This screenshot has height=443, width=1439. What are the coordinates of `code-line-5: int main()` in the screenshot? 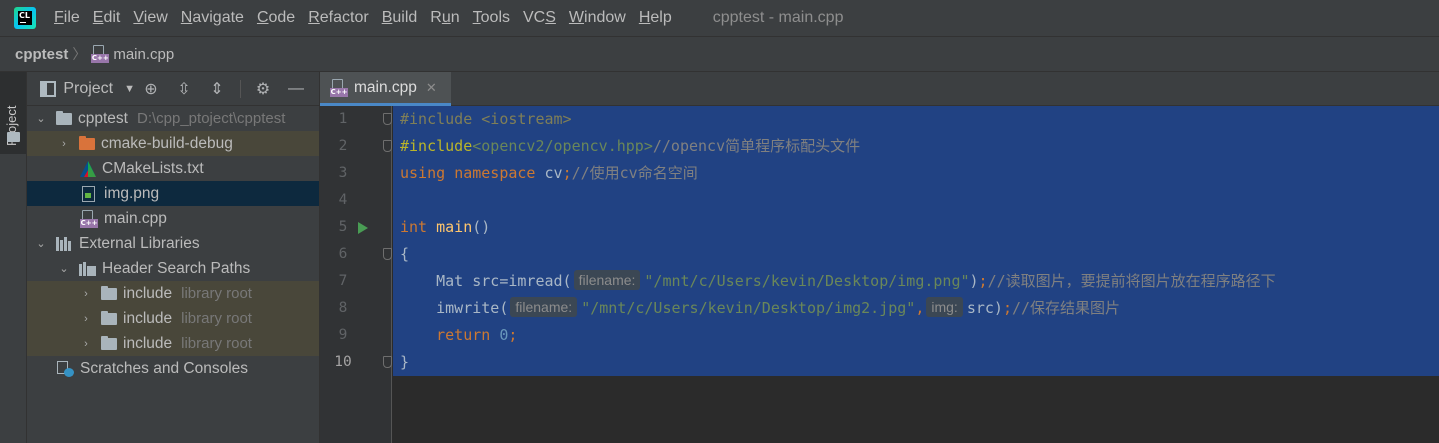 It's located at (445, 227).